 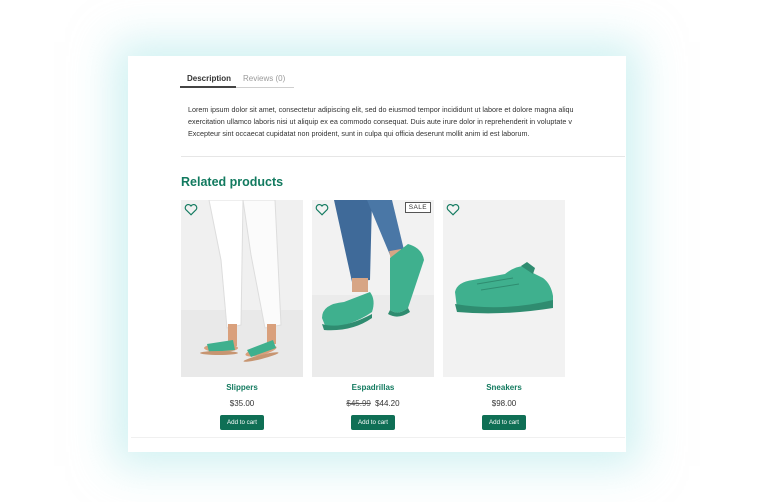 I want to click on current-price: $35.00, so click(x=242, y=403).